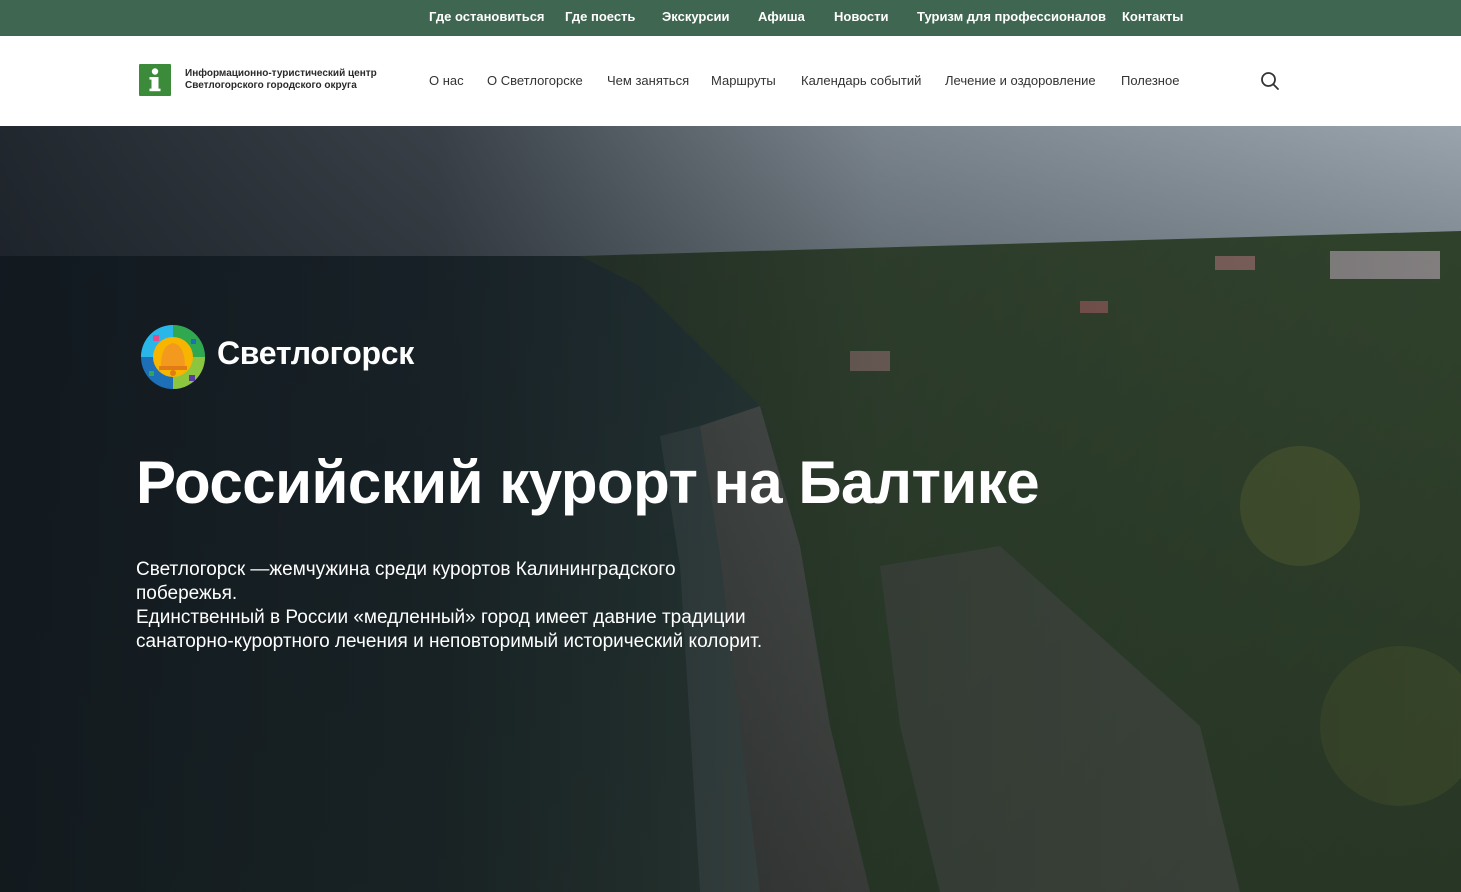 This screenshot has width=1461, height=892. What do you see at coordinates (271, 85) in the screenshot?
I see `org-name-line-2: Светлогорского городского округа` at bounding box center [271, 85].